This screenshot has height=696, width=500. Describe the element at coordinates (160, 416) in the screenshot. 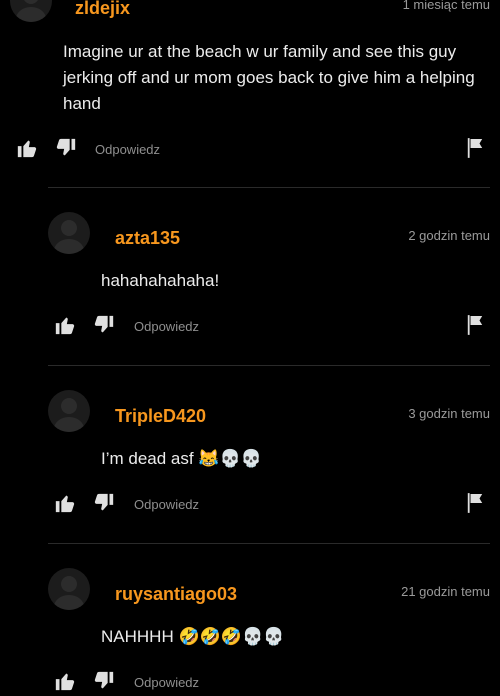

I see `comment-username: TripleD420` at that location.